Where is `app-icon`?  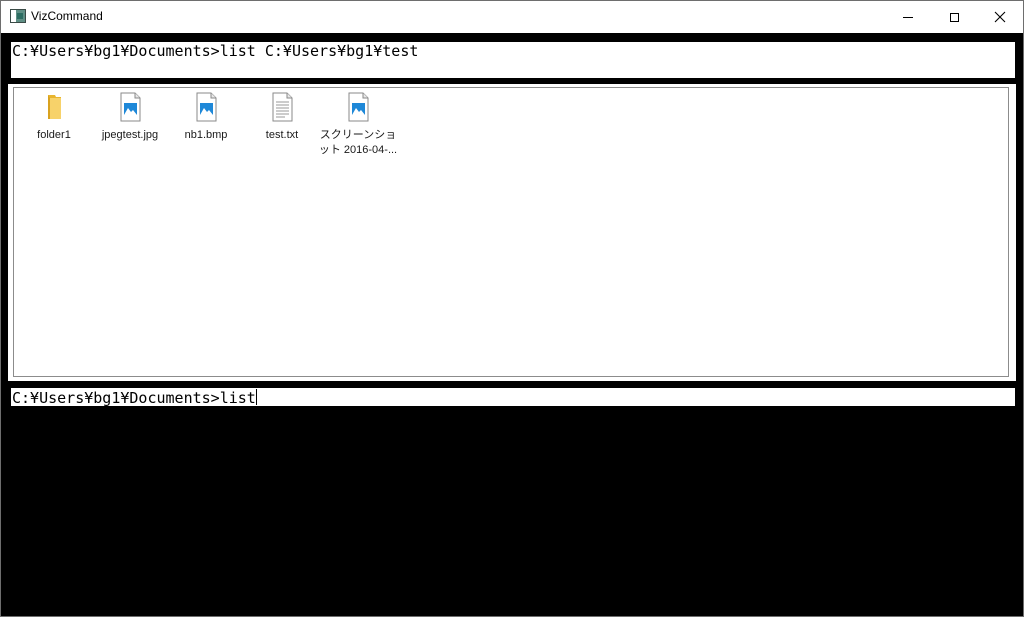
app-icon is located at coordinates (18, 16).